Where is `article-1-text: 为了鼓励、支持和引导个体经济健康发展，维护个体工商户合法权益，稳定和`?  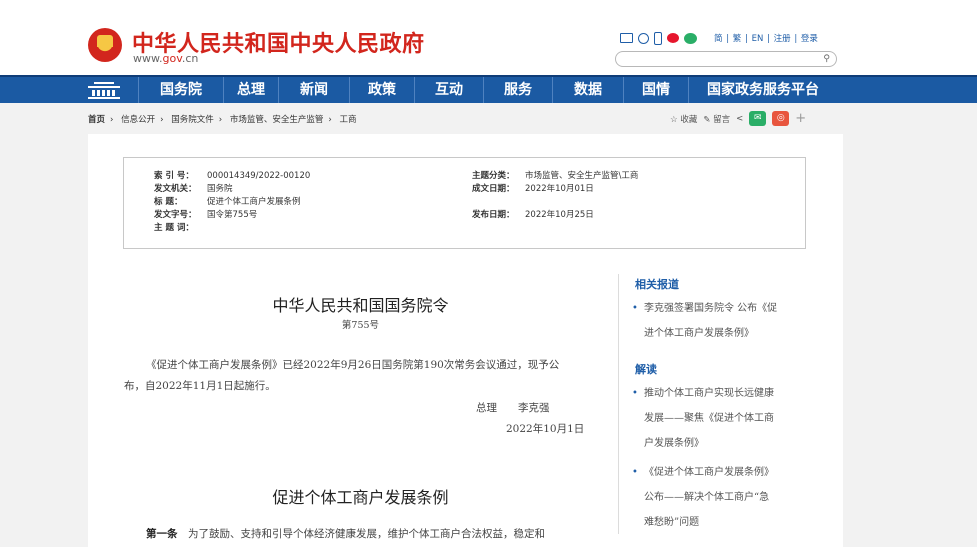
article-1-text: 为了鼓励、支持和引导个体经济健康发展，维护个体工商户合法权益，稳定和 is located at coordinates (361, 534).